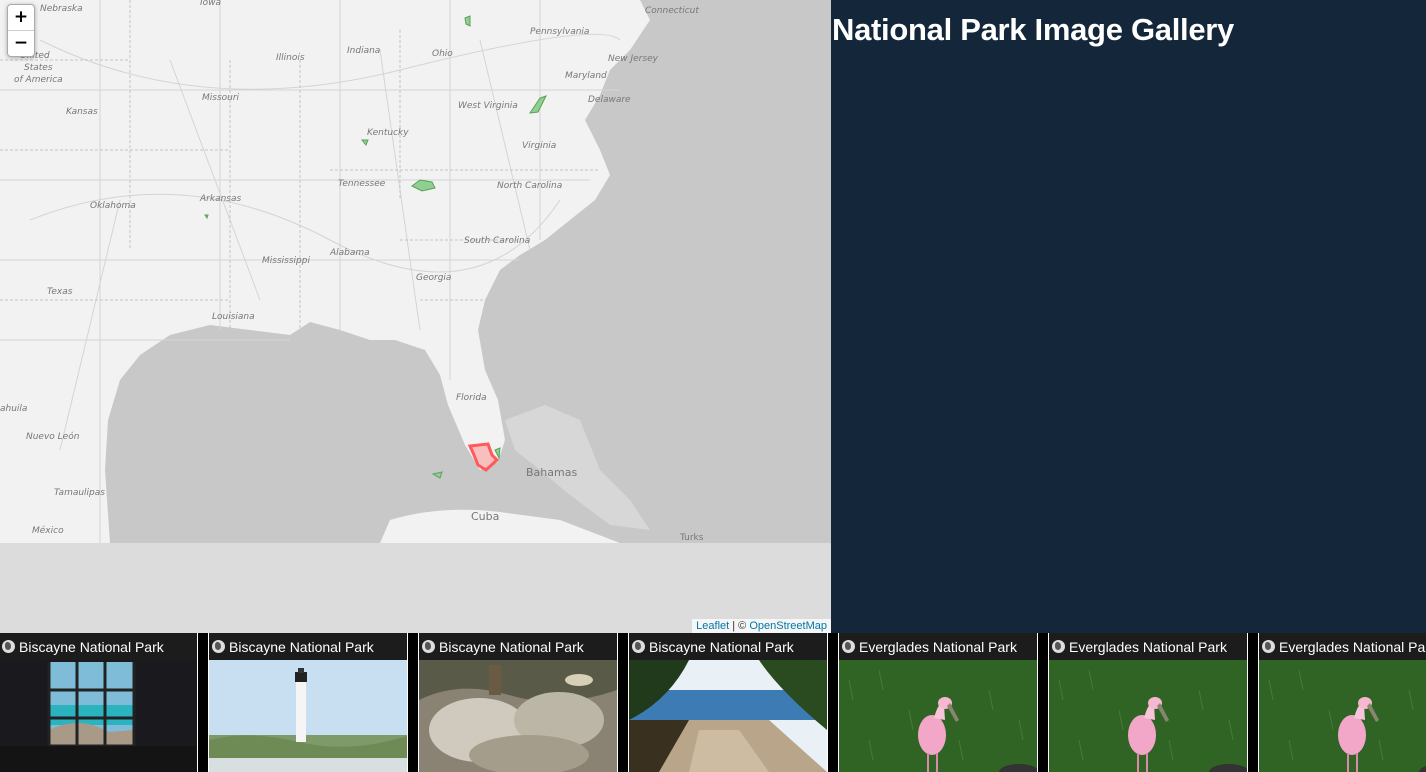  Describe the element at coordinates (788, 626) in the screenshot. I see `openstreetmap-link: OpenStreetMap` at that location.